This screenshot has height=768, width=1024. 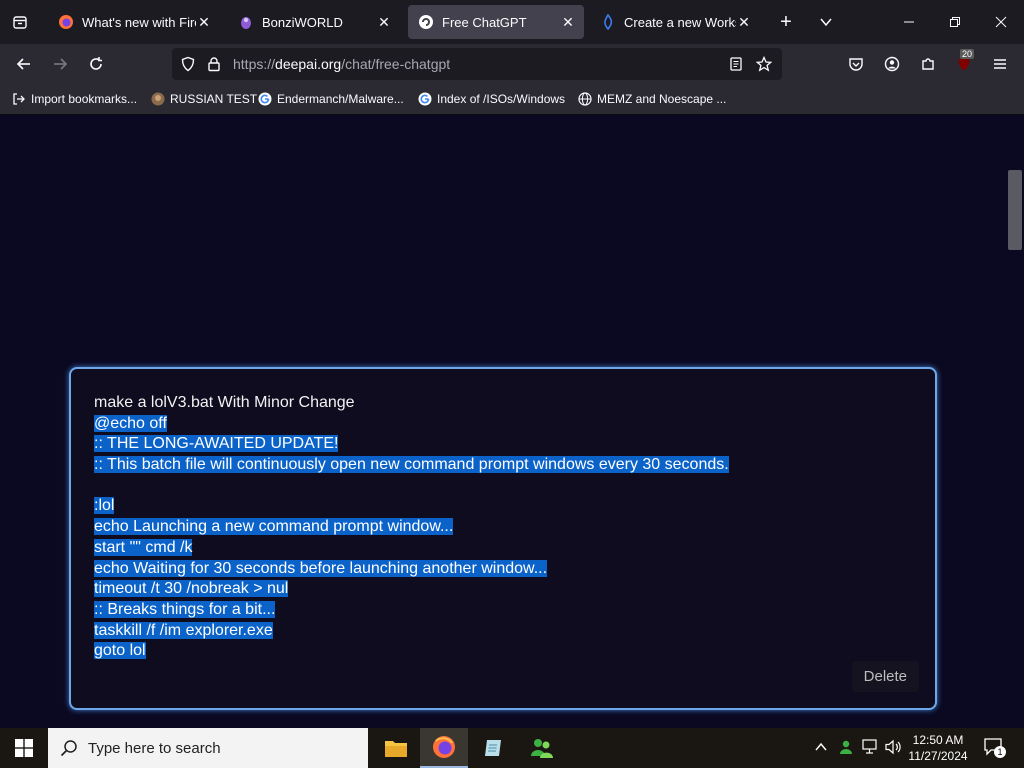 What do you see at coordinates (501, 99) in the screenshot?
I see `bookmark-label: Index of /ISOs/Windows` at bounding box center [501, 99].